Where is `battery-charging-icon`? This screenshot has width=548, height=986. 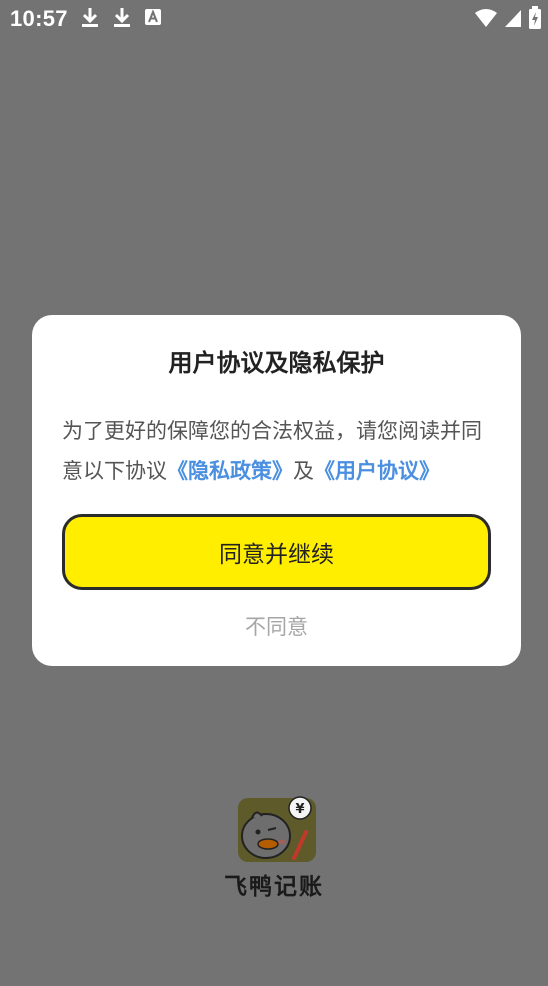 battery-charging-icon is located at coordinates (535, 18).